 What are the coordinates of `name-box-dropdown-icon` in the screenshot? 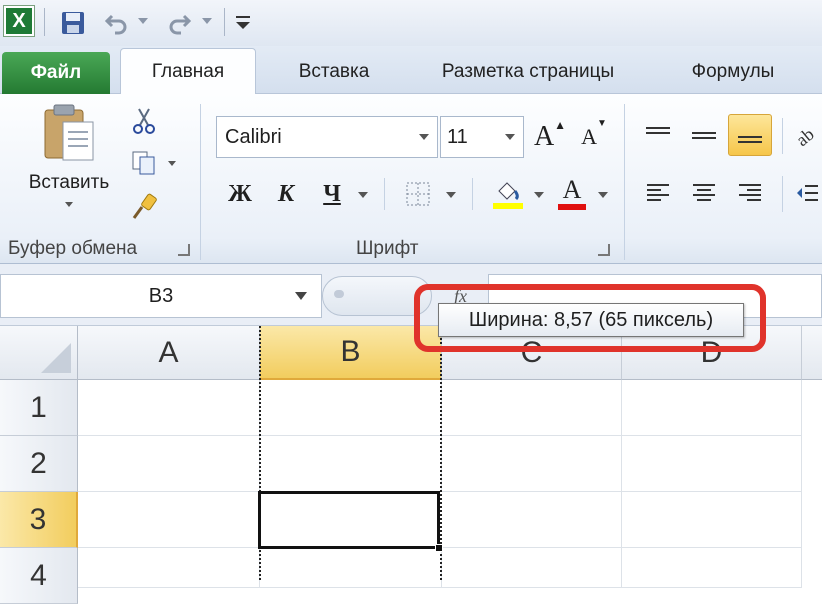 It's located at (301, 296).